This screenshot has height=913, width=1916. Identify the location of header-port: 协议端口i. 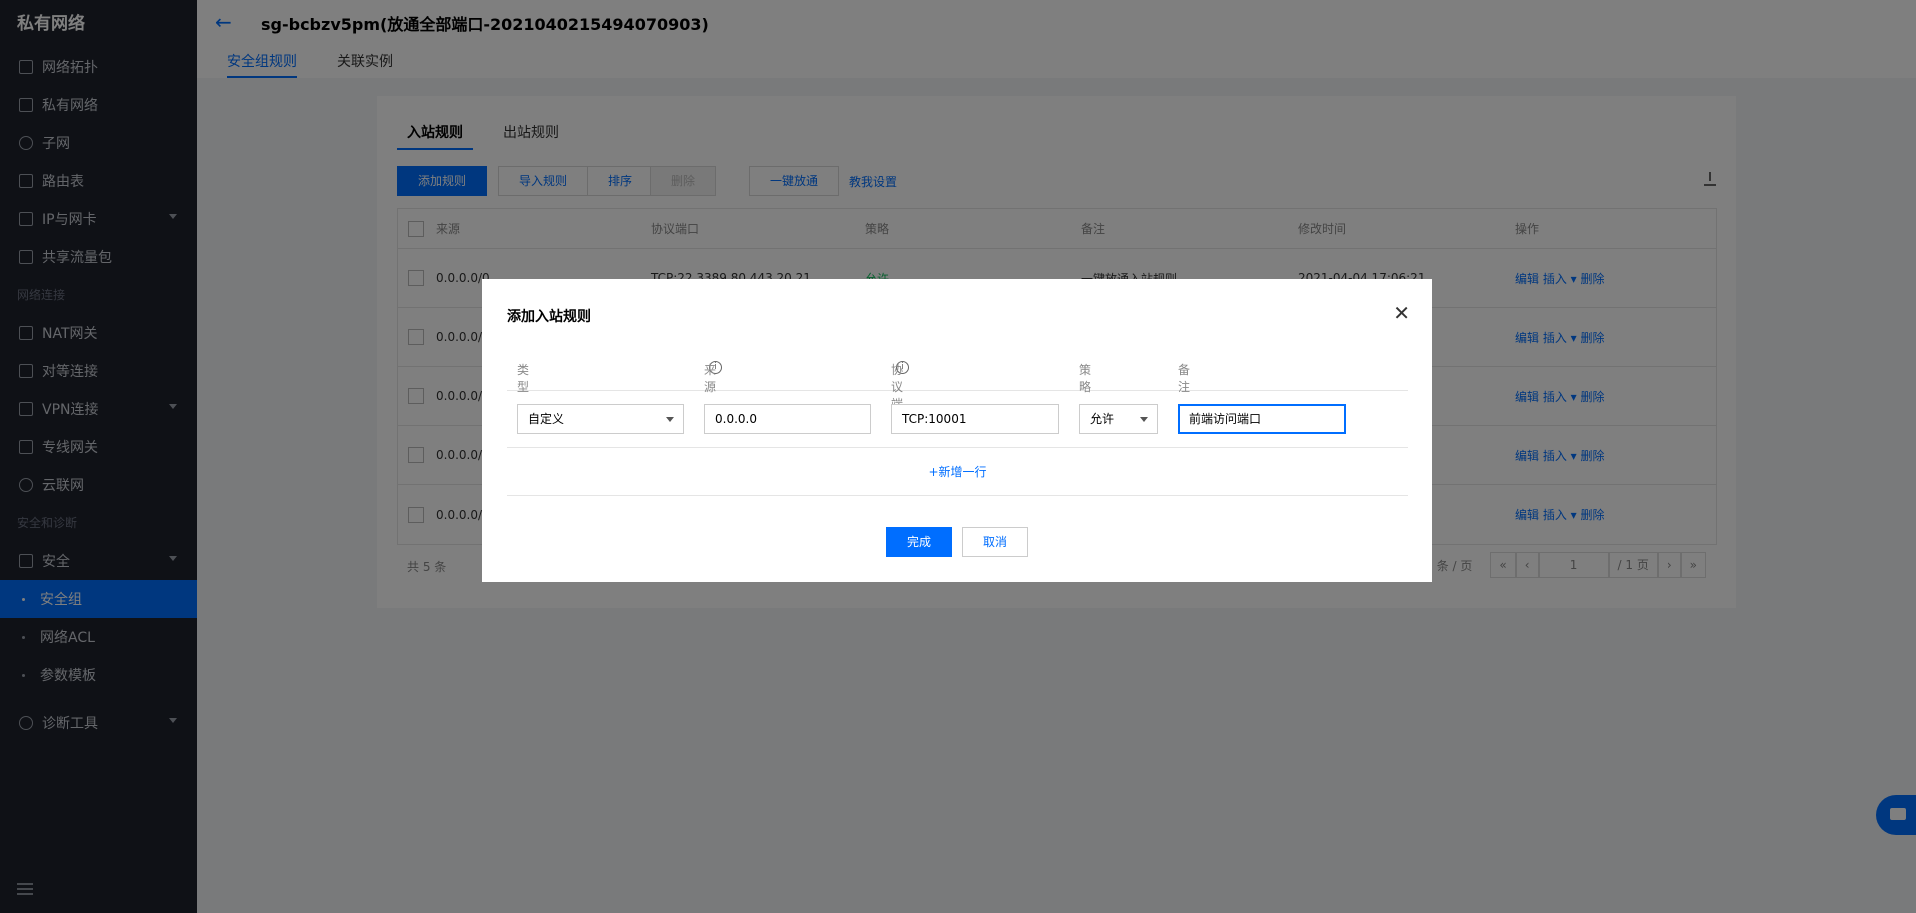
(900, 394).